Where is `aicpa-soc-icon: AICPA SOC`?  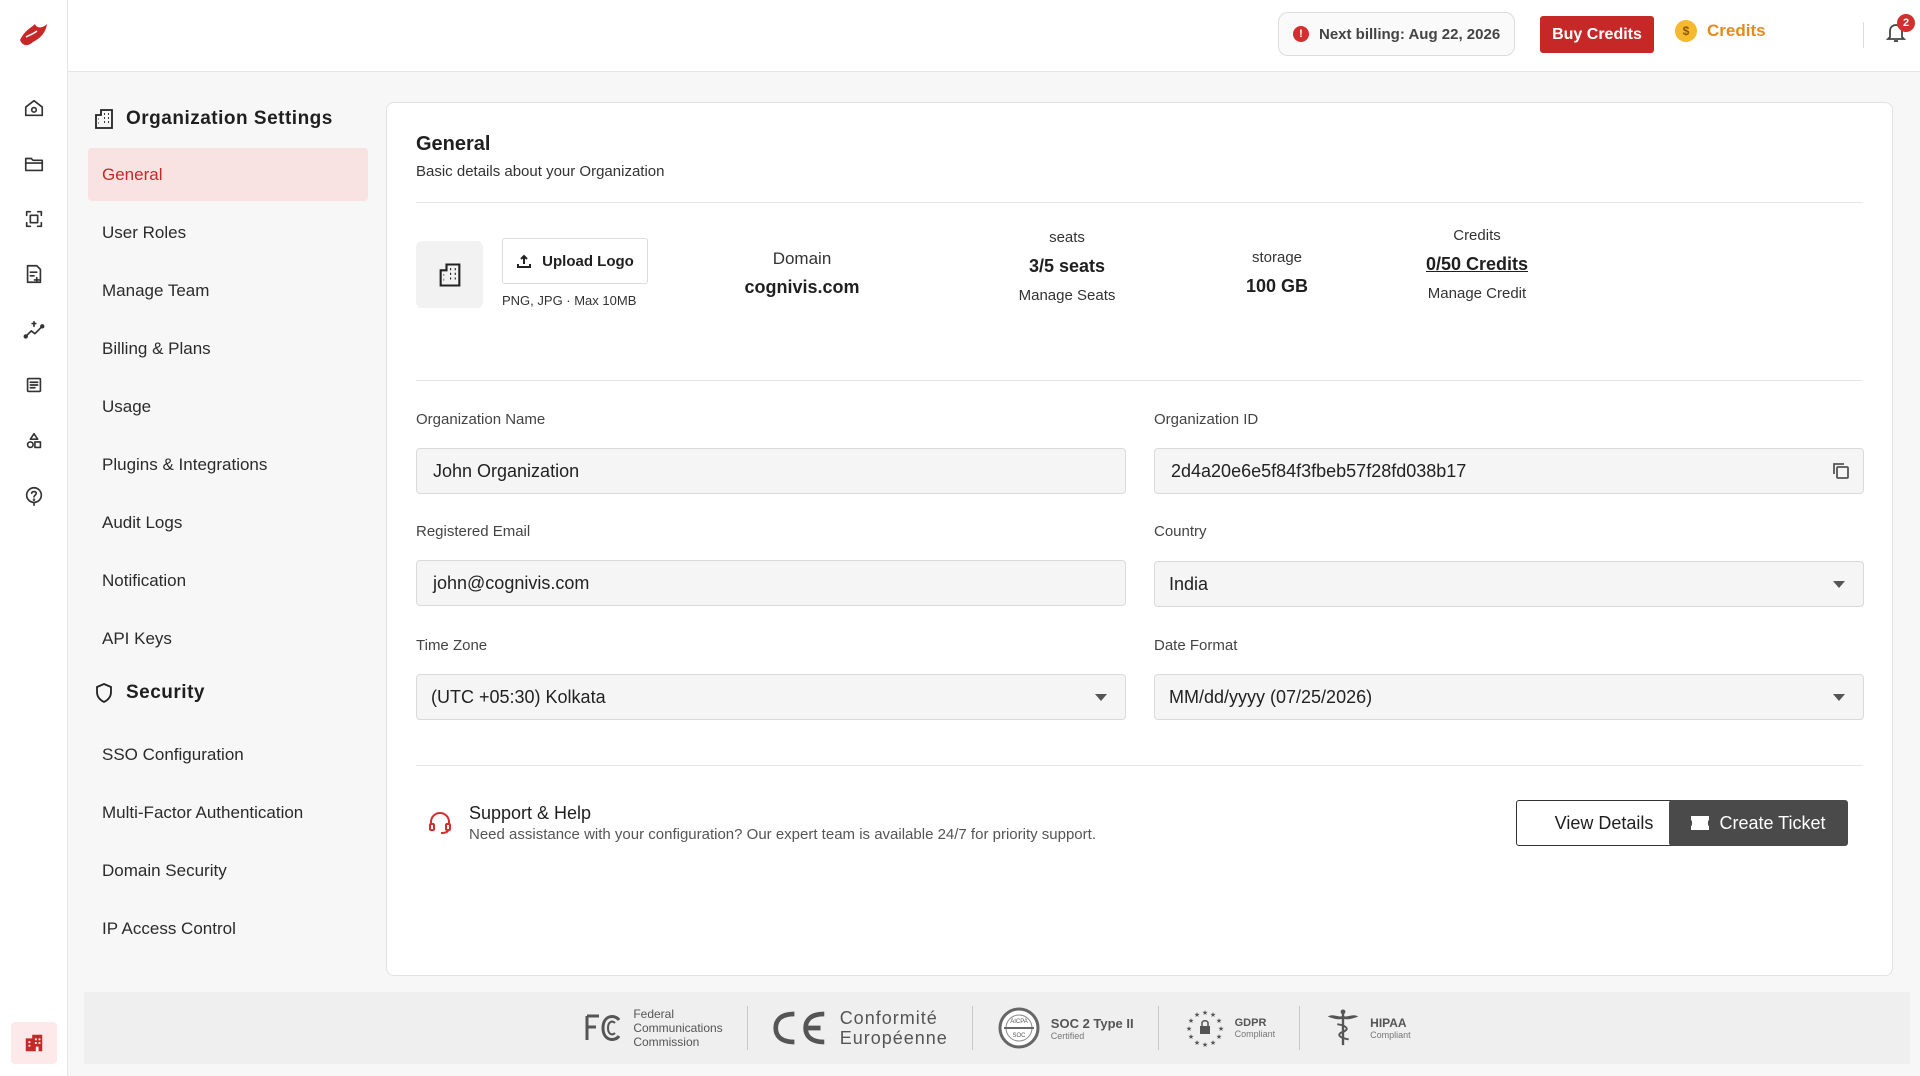
aicpa-soc-icon: AICPA SOC is located at coordinates (1019, 1028).